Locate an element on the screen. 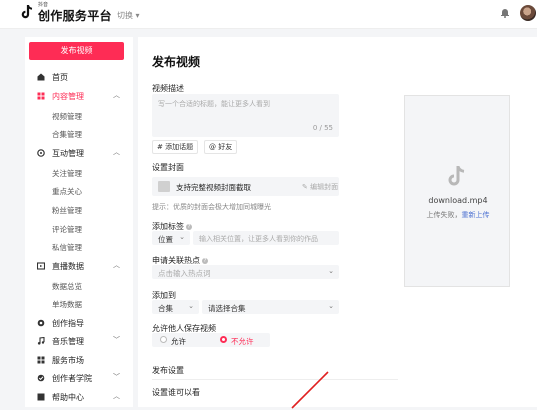  music-icon is located at coordinates (41, 341).